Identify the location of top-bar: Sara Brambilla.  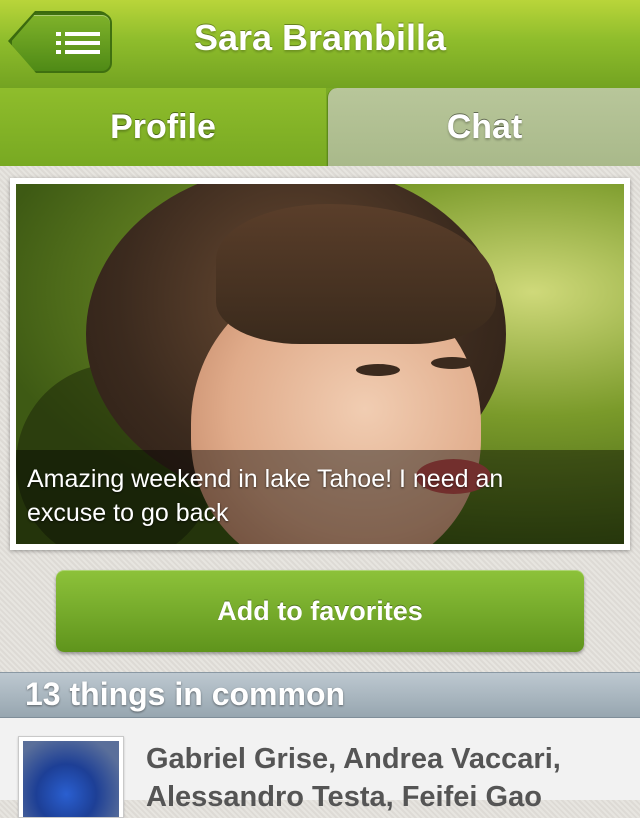
(320, 44).